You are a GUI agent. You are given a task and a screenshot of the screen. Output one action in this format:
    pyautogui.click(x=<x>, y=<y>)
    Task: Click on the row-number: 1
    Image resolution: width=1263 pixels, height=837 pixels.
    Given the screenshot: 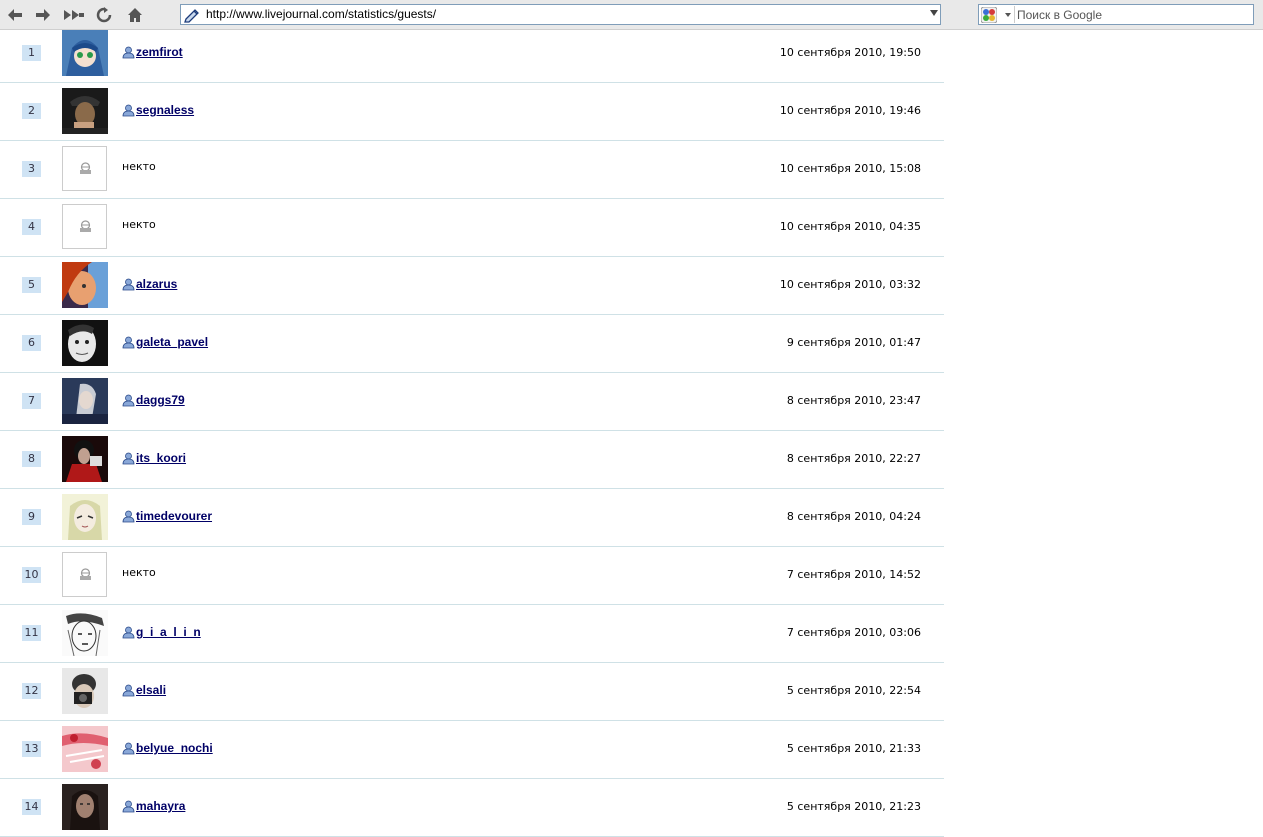 What is the action you would take?
    pyautogui.click(x=31, y=53)
    